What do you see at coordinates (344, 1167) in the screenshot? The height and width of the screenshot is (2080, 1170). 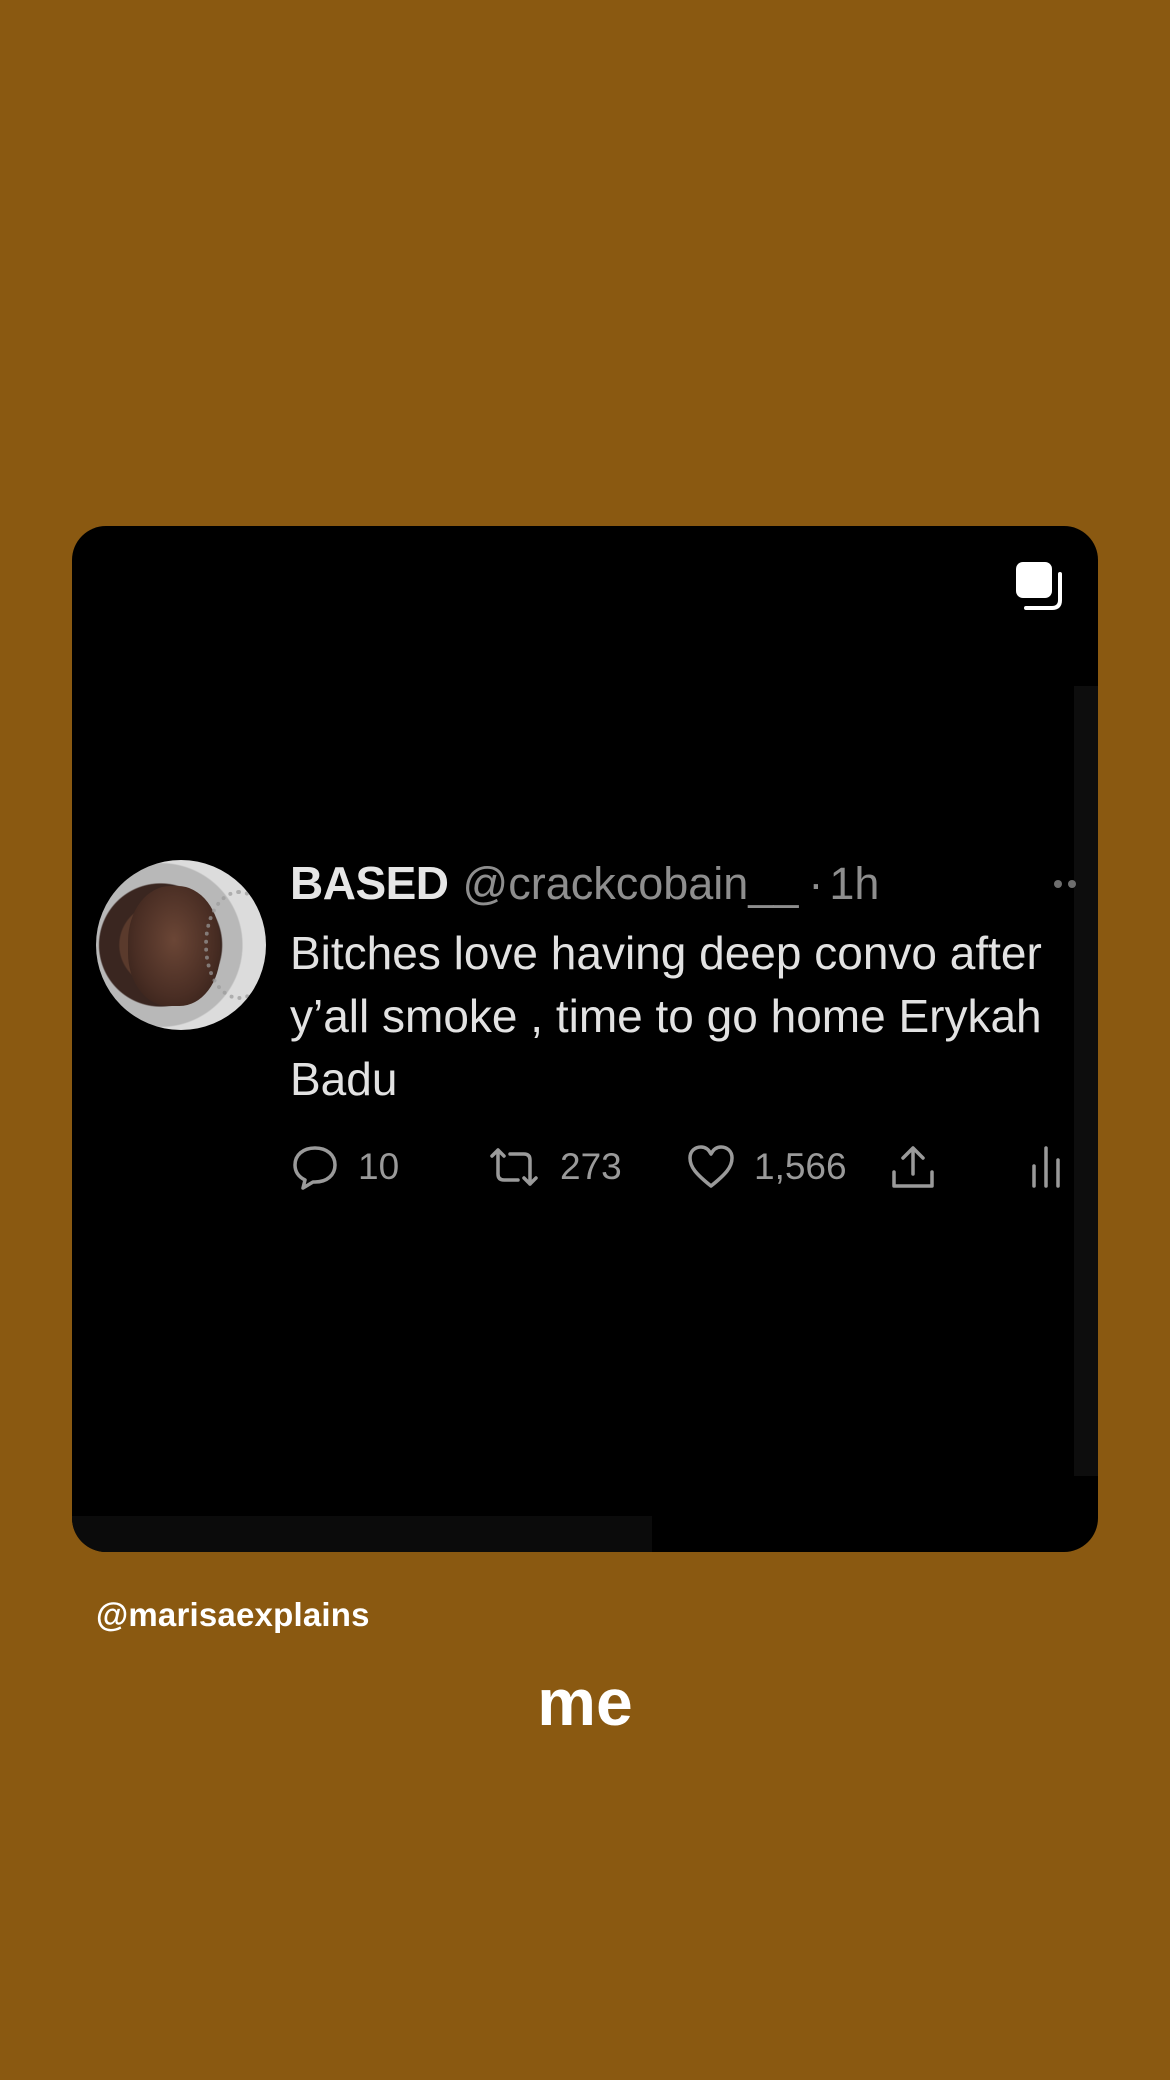 I see `reply-action: 10` at bounding box center [344, 1167].